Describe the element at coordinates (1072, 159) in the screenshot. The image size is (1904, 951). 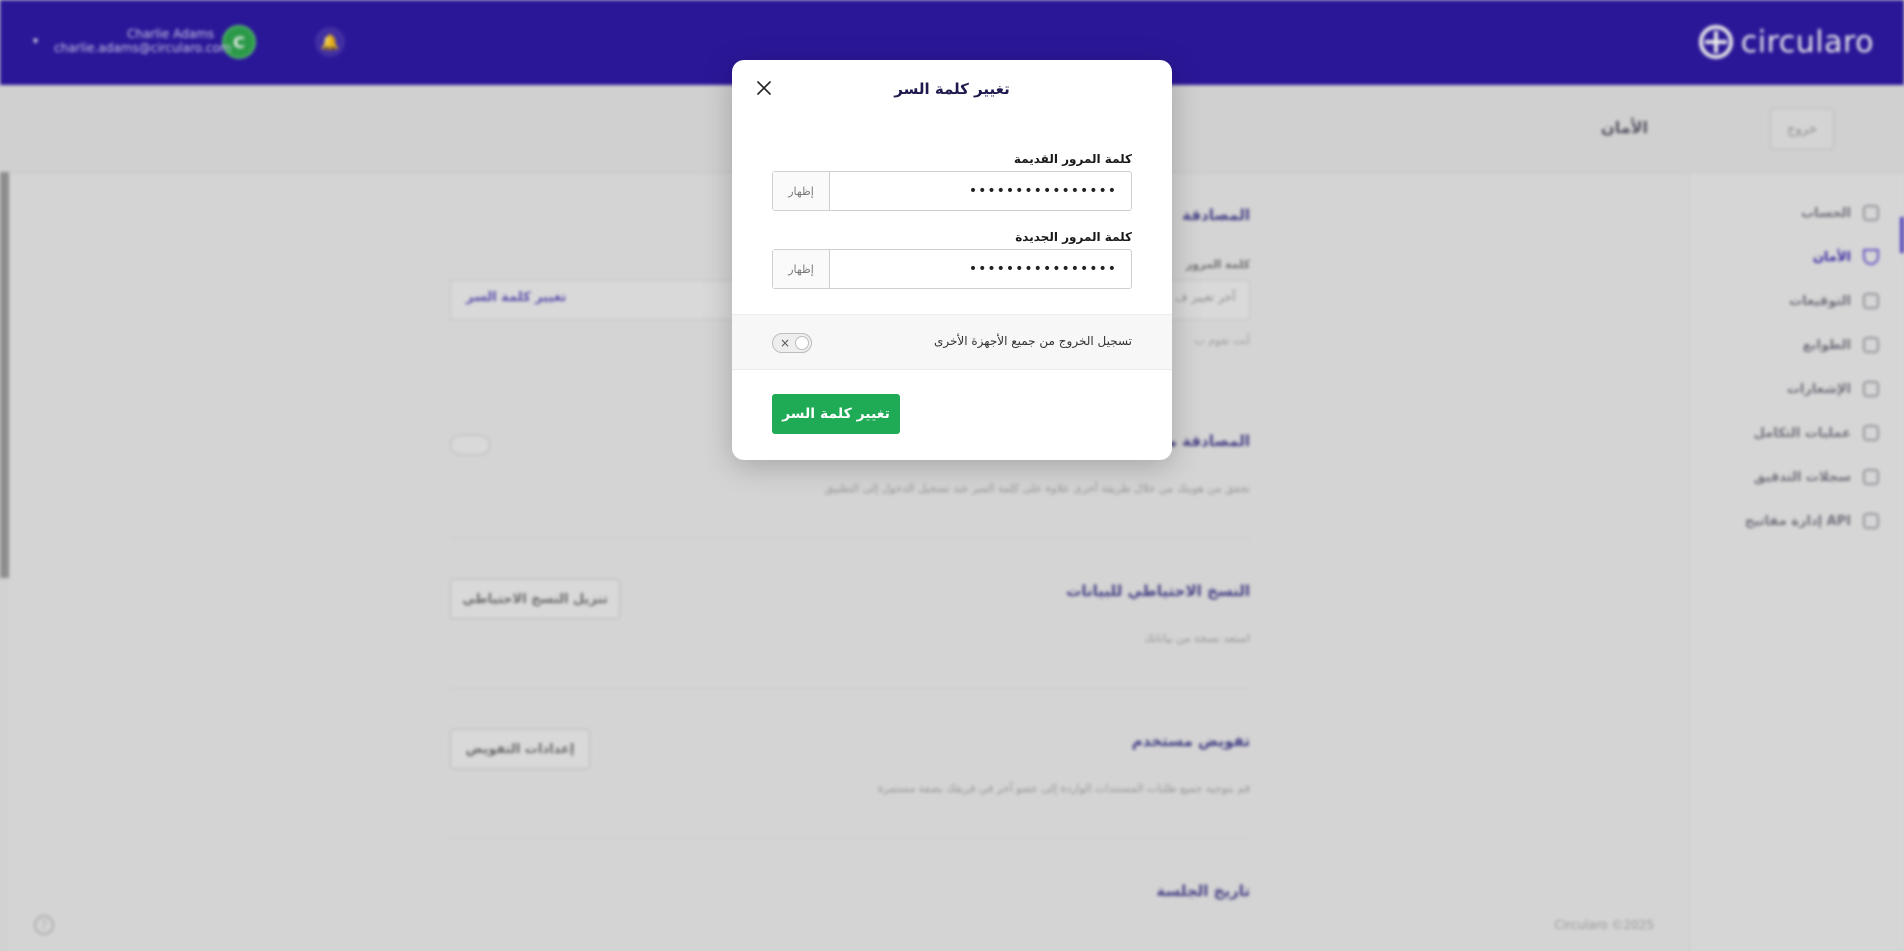
I see `old-password-label: كلمة المرور القديمة` at that location.